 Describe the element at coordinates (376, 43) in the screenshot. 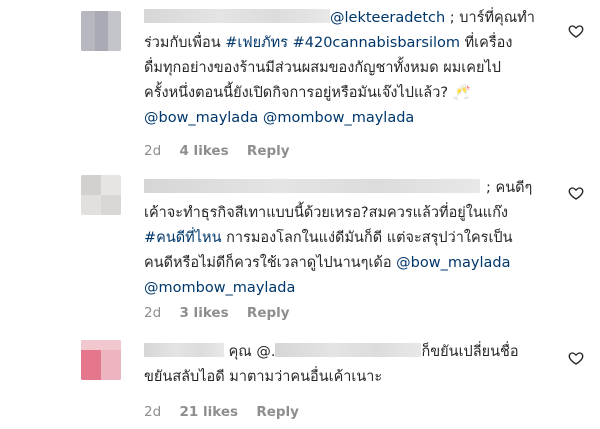

I see `hashtag-link: #420cannabisbarsilom` at that location.